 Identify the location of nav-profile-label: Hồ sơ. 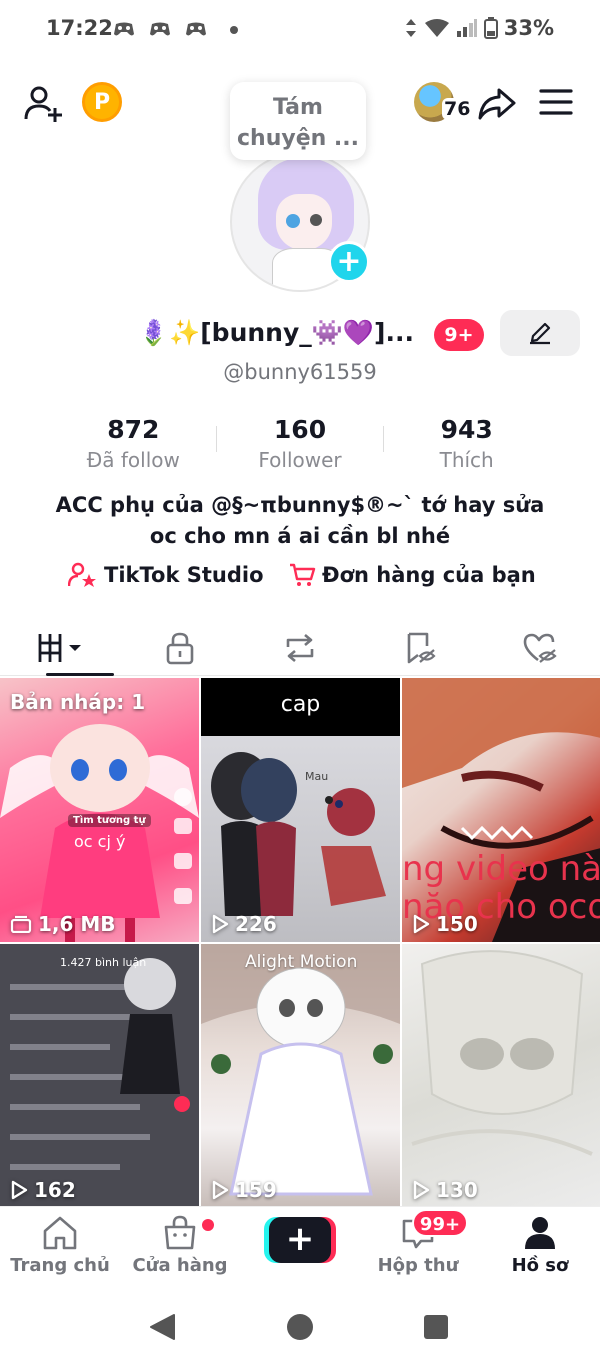
(540, 1265).